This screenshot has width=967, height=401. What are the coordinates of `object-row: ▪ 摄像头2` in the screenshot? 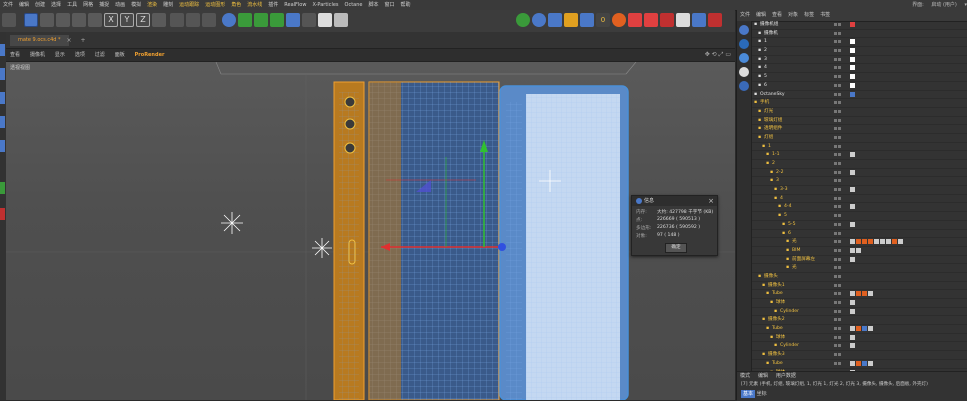 It's located at (859, 321).